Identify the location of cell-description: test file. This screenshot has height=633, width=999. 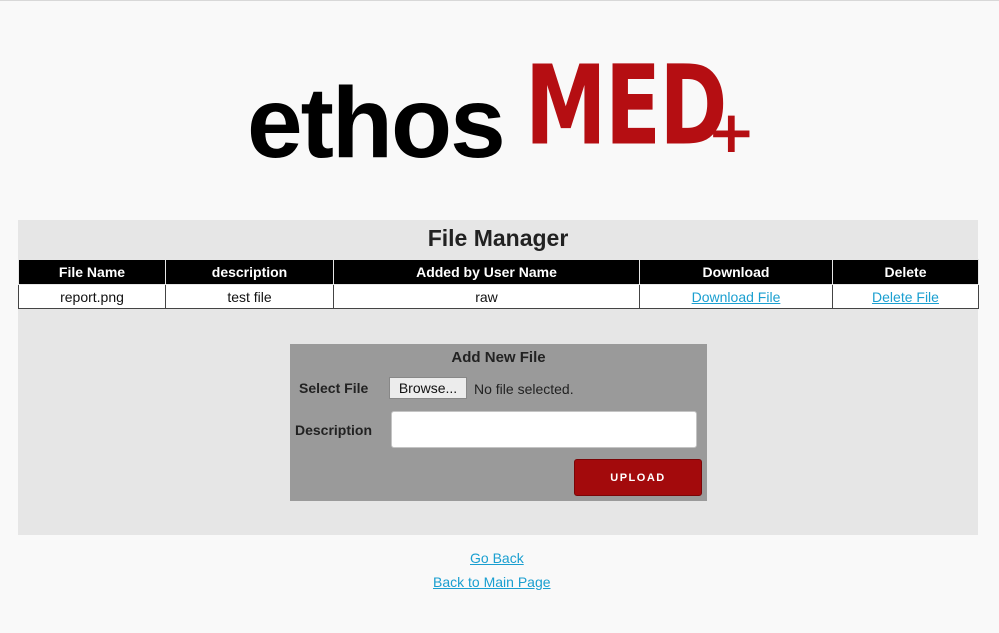
(249, 296).